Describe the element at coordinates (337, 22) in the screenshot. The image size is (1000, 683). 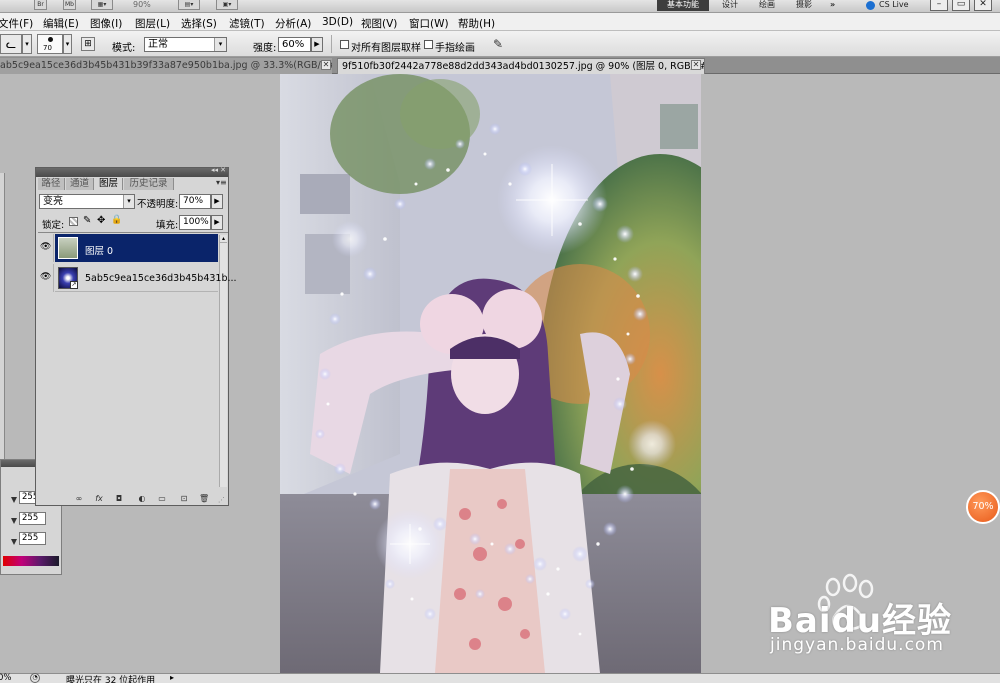
I see `menu-3d: 3D(D)` at that location.